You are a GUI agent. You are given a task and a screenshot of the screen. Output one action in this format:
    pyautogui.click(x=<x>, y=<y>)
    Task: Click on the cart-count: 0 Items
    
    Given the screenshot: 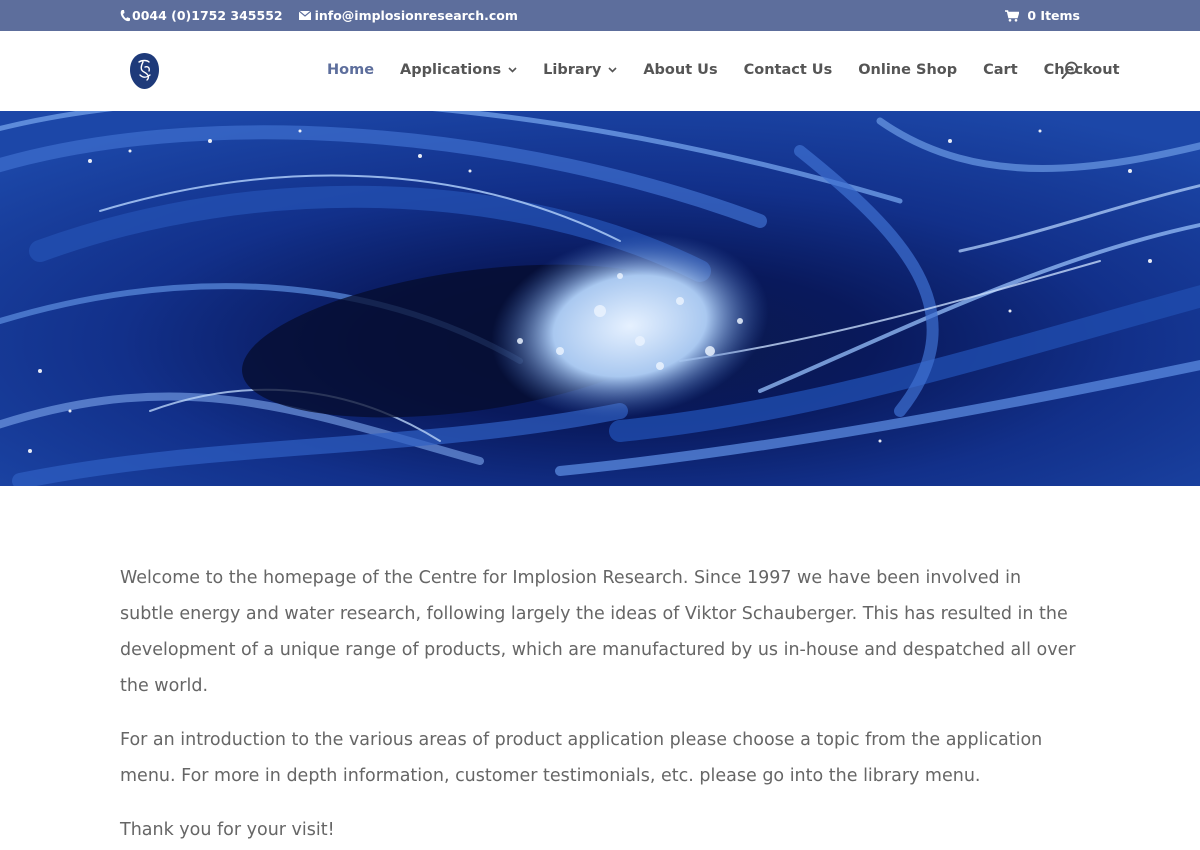 What is the action you would take?
    pyautogui.click(x=1053, y=15)
    